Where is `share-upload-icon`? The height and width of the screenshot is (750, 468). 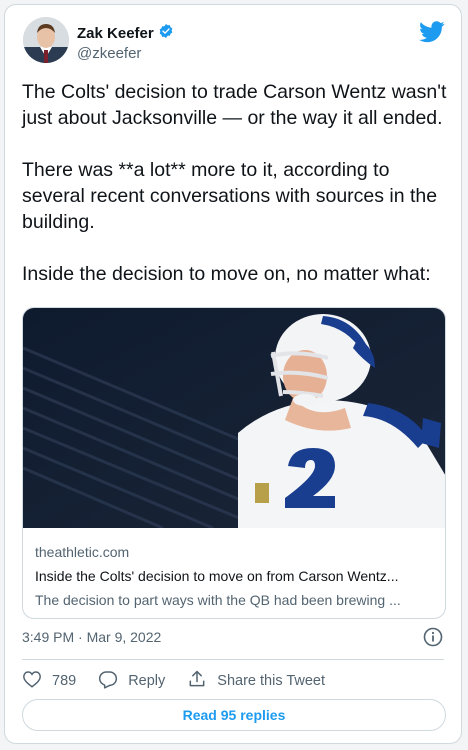
share-upload-icon is located at coordinates (197, 681).